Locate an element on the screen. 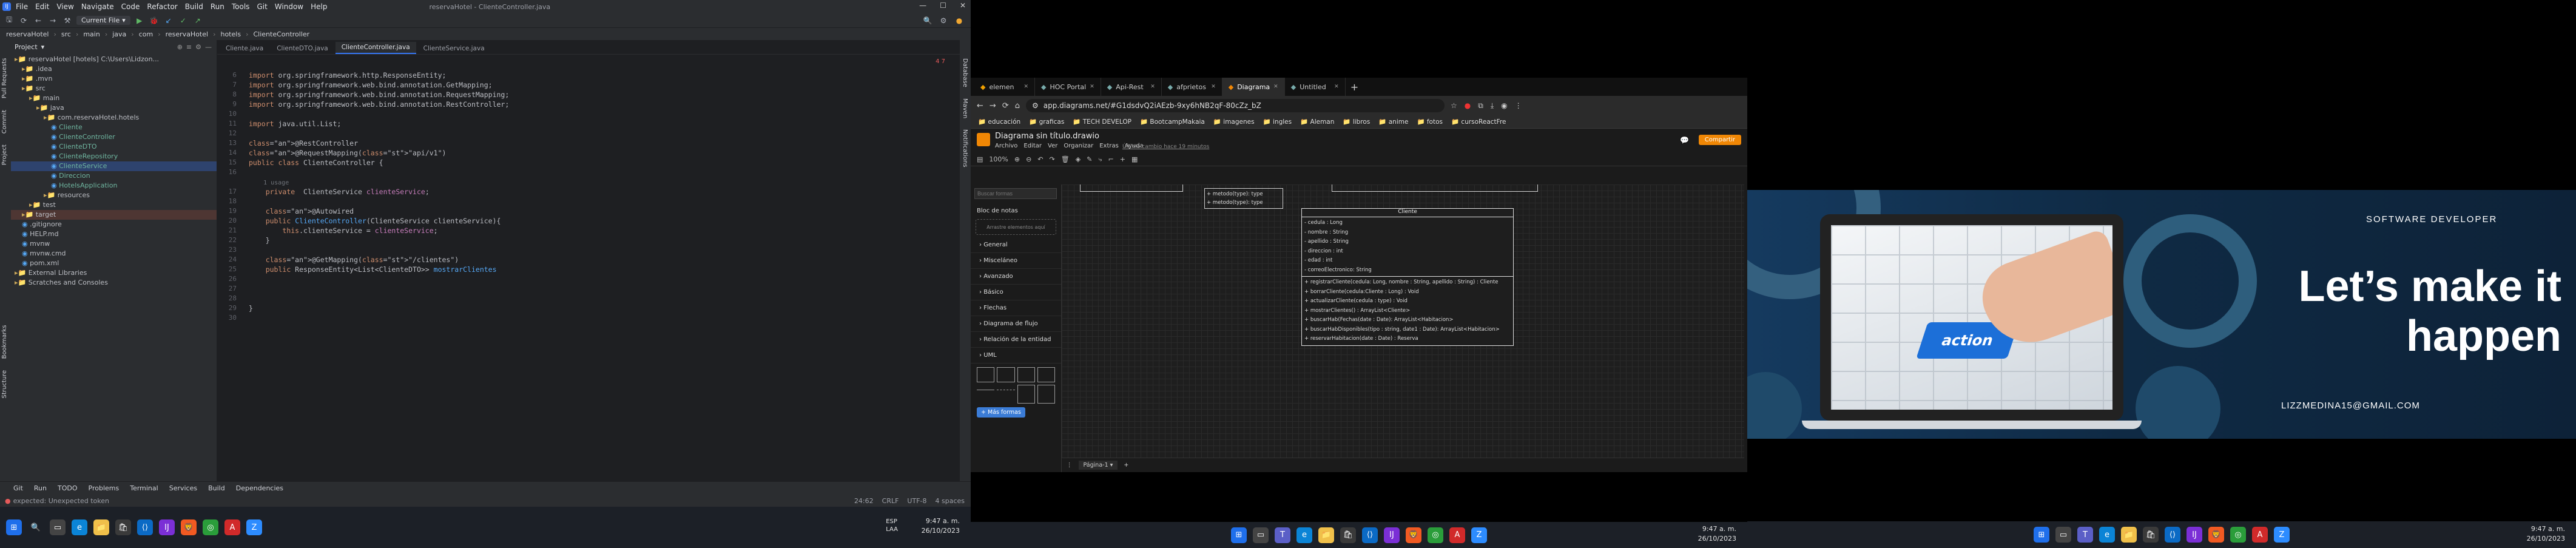  page-tab: Página-1 ▾ is located at coordinates (1098, 465).